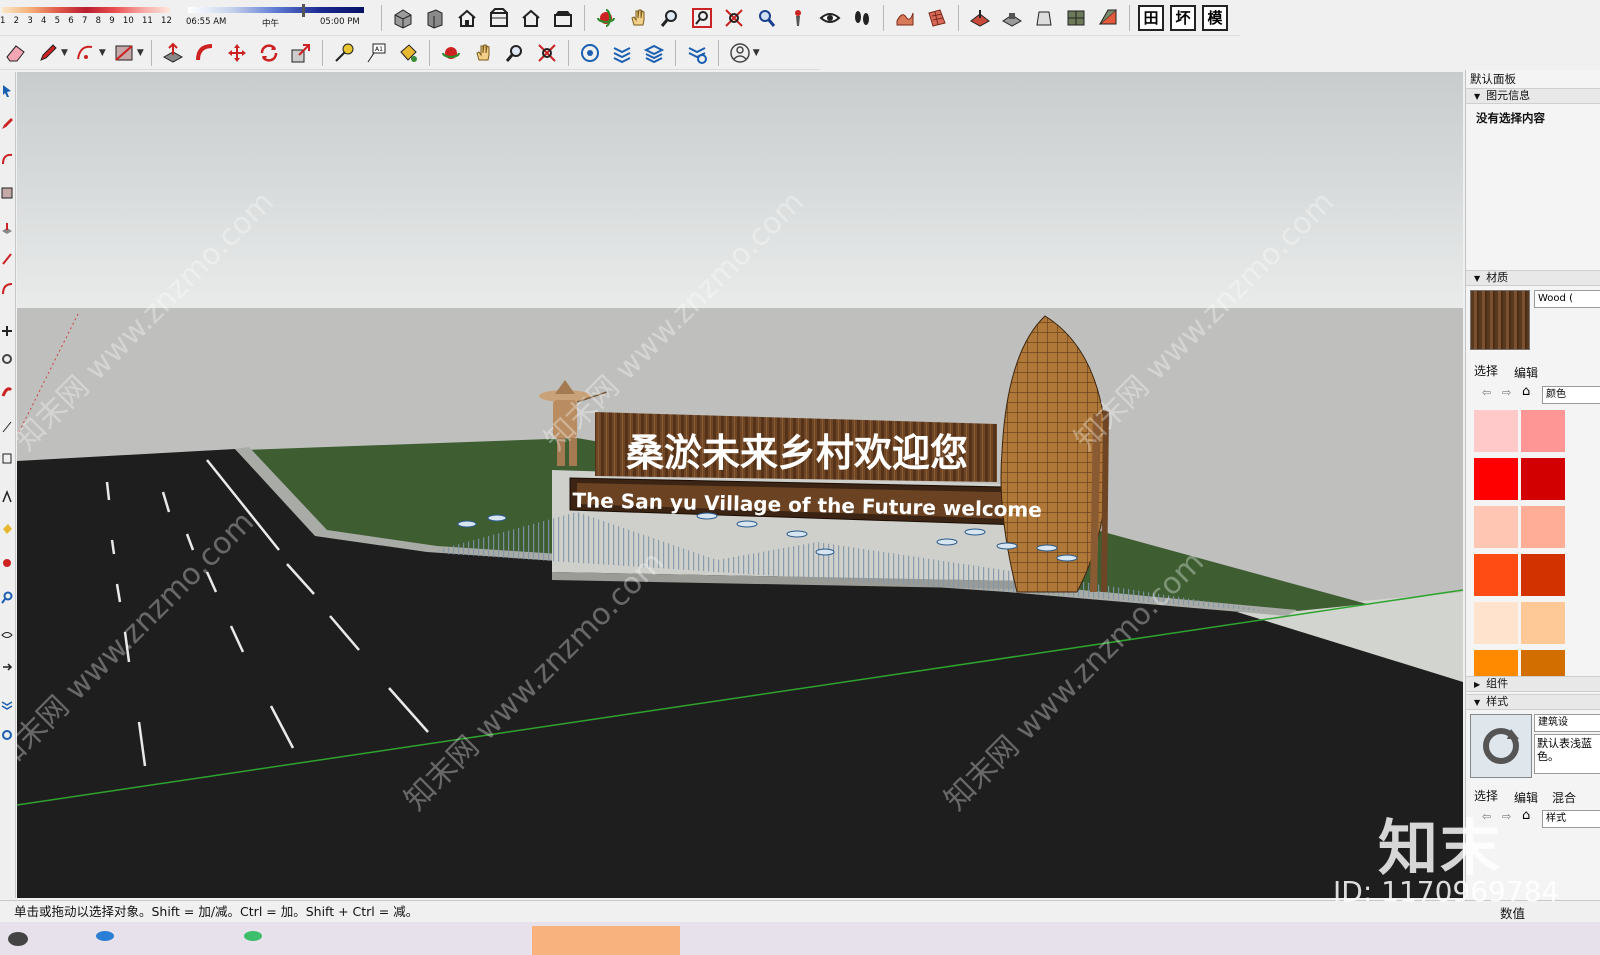 This screenshot has height=955, width=1600. I want to click on position-camera-button, so click(798, 18).